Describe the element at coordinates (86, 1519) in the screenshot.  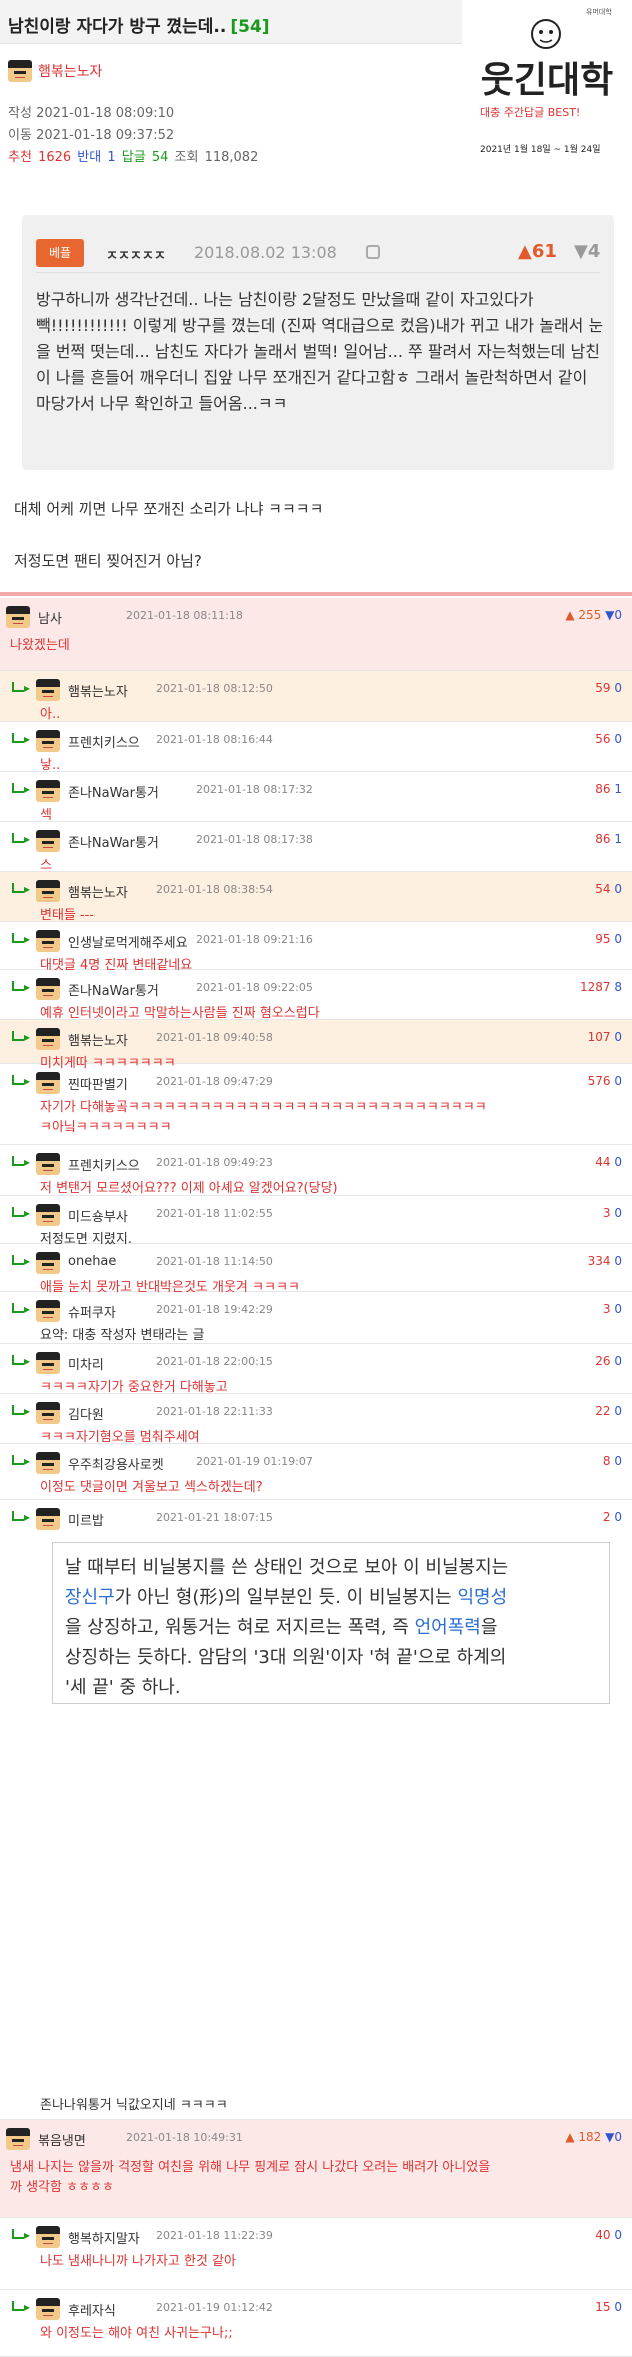
I see `commenter-nick: 미르밥` at that location.